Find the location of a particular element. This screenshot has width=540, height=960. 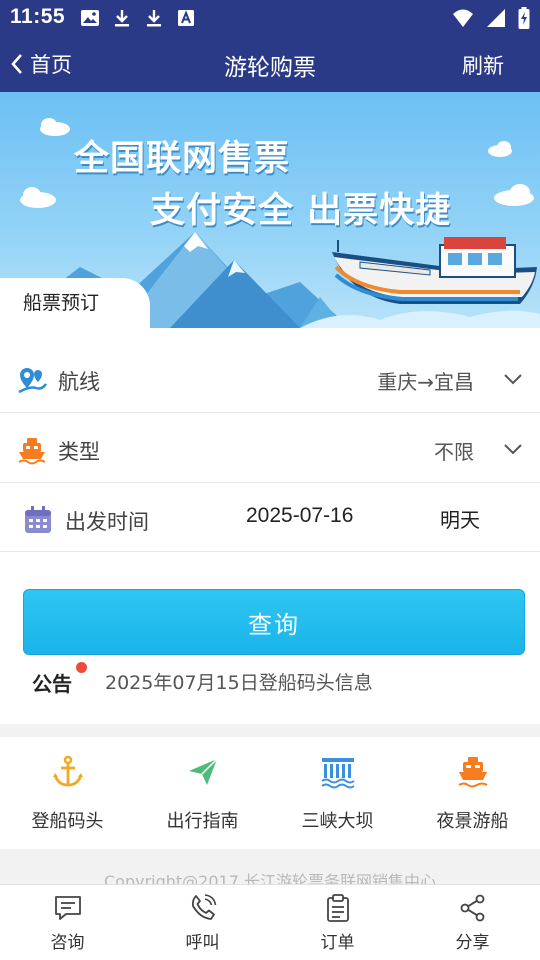

quick-link-label: 出行指南 is located at coordinates (202, 821).